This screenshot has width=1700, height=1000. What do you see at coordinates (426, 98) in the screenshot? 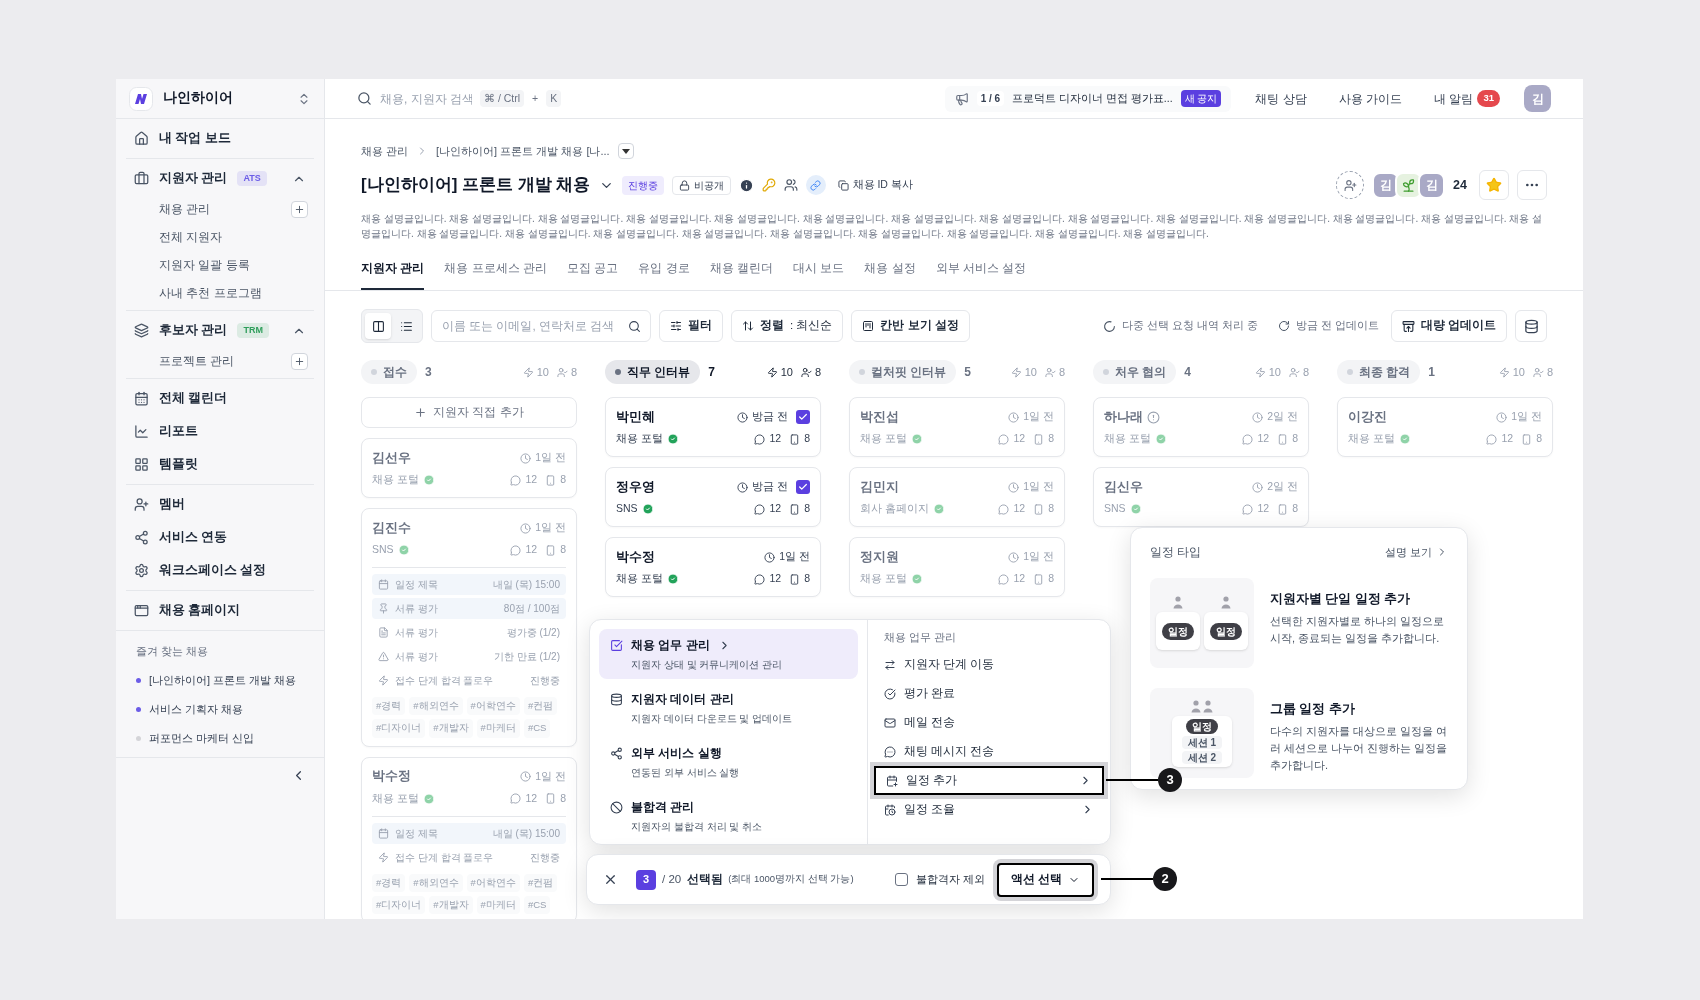
I see `search-input: 채용, 지원자 검색` at bounding box center [426, 98].